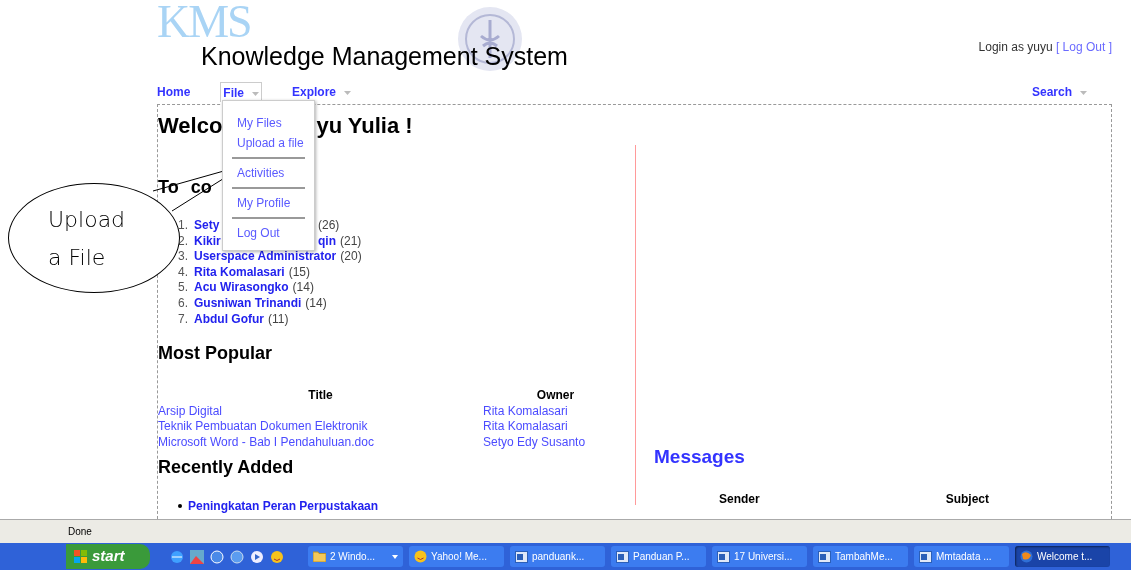  Describe the element at coordinates (183, 288) in the screenshot. I see `list-number: 5.` at that location.